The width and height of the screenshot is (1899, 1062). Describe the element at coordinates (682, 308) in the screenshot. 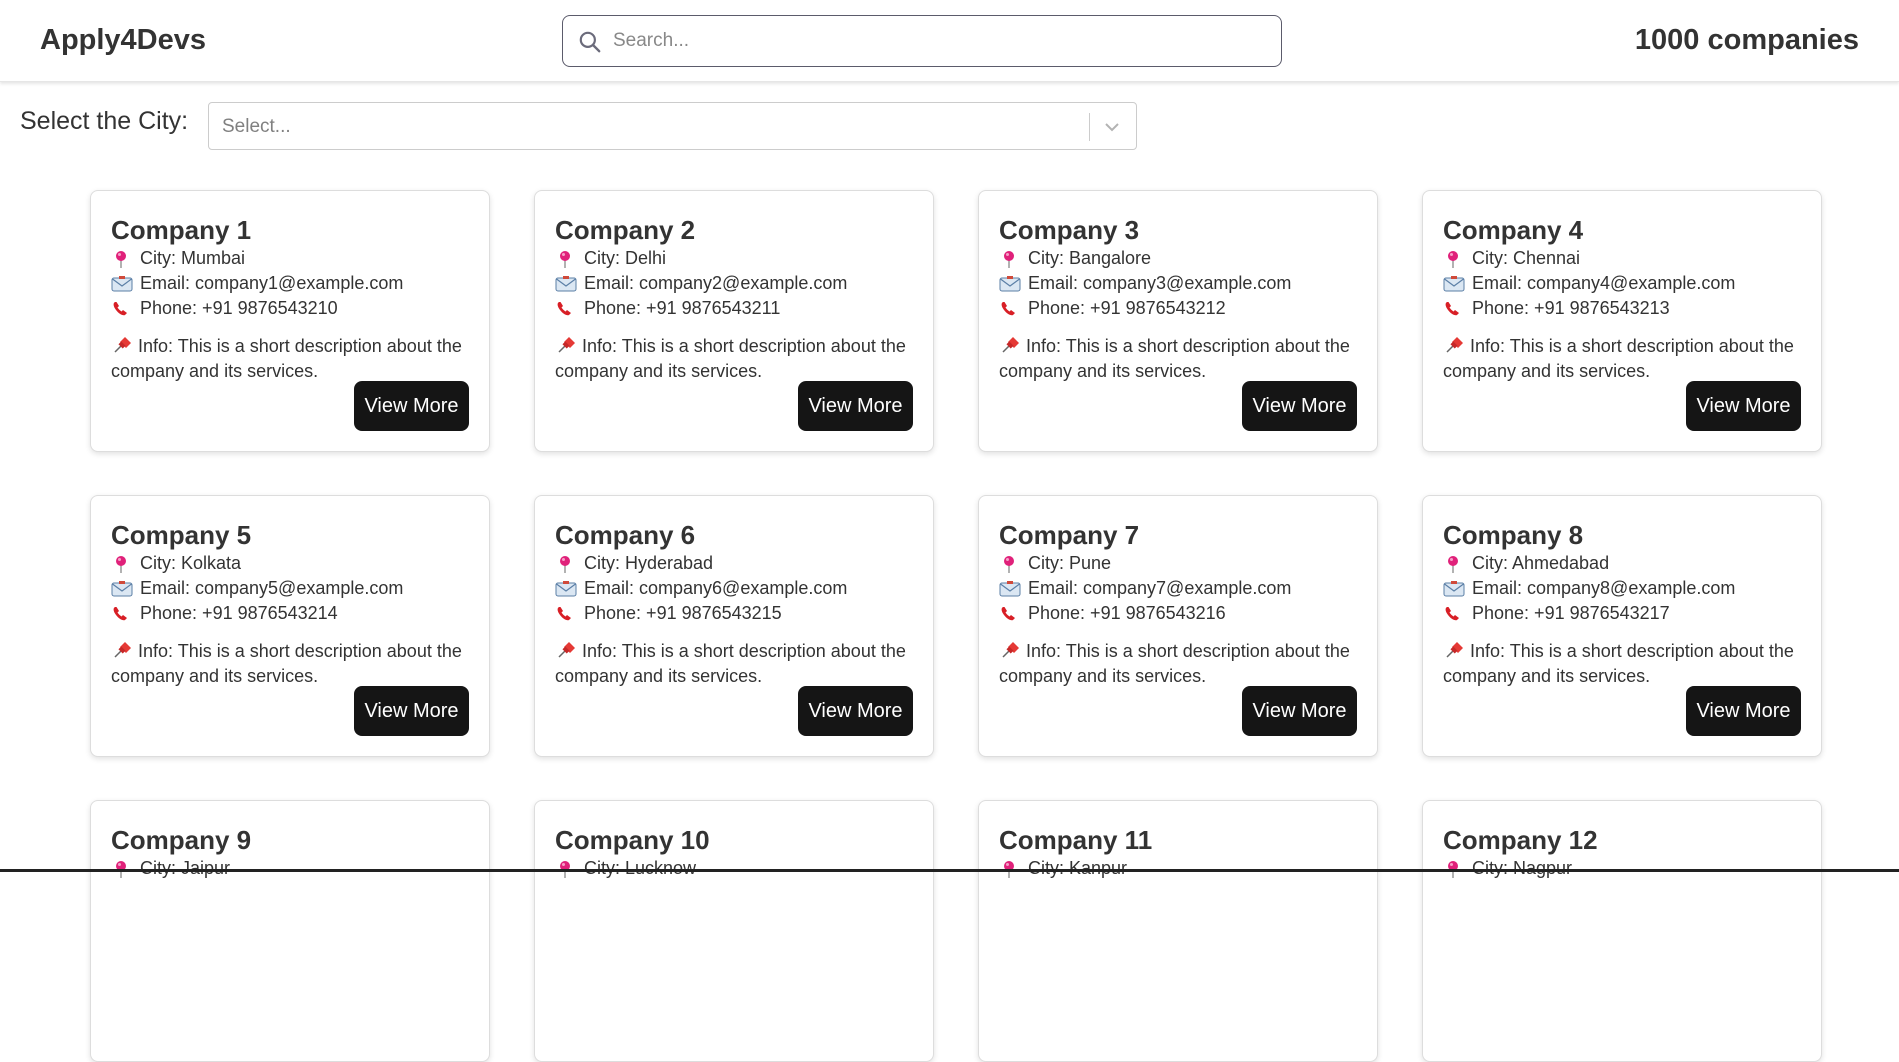

I see `phone-text: Phone: +91 9876543211` at that location.